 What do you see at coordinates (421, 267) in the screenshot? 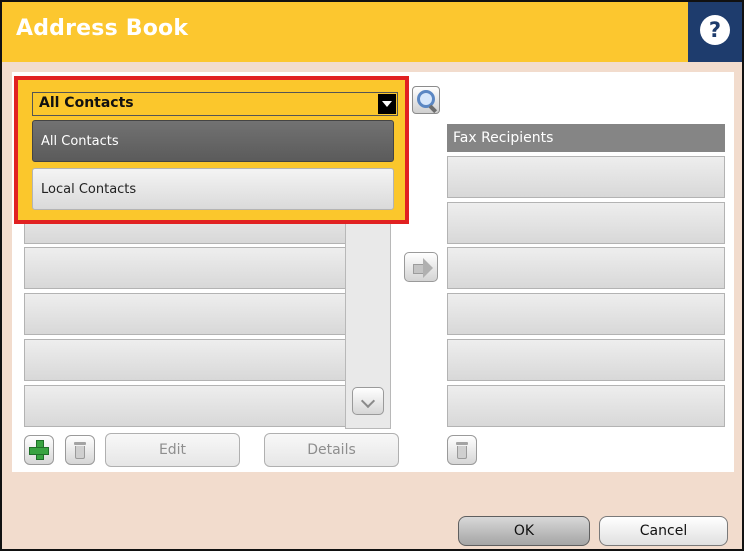
I see `add-to-recipients-button` at bounding box center [421, 267].